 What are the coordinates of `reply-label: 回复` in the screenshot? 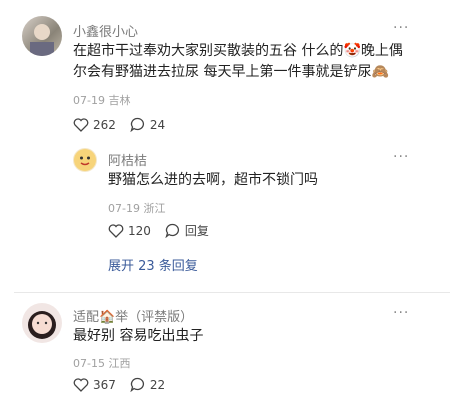 It's located at (196, 231).